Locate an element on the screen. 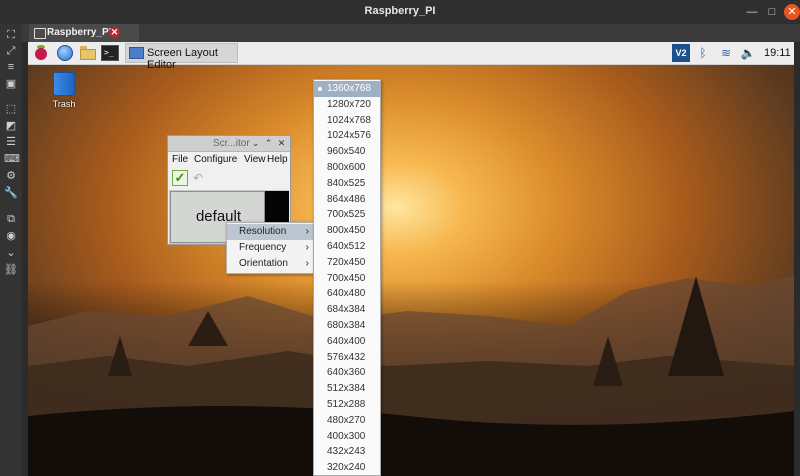 The image size is (800, 476). resolution-option: 512x384 is located at coordinates (347, 389).